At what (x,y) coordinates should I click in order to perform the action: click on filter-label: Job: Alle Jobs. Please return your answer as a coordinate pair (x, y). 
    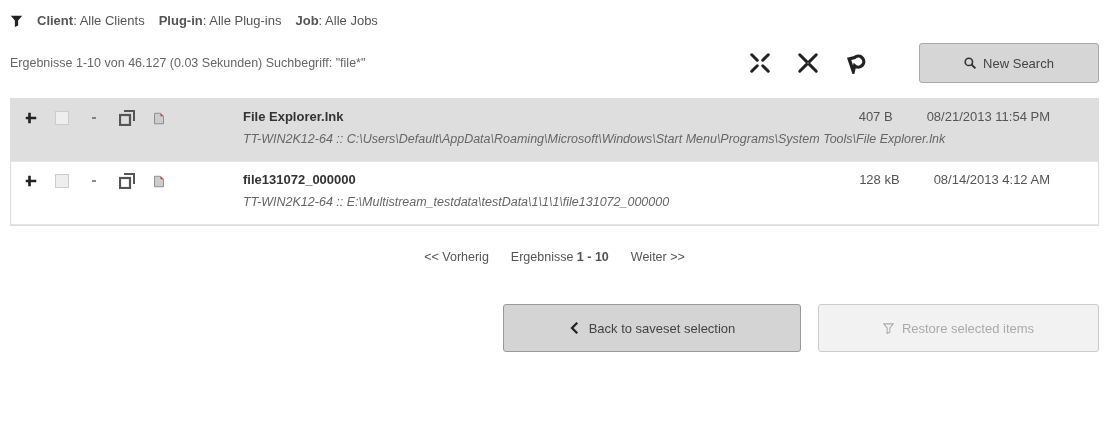
    Looking at the image, I should click on (336, 20).